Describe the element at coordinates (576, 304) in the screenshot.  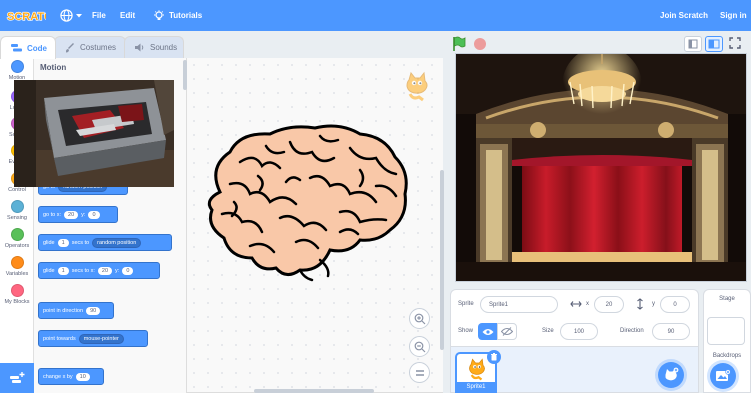
I see `horizontal-arrows-icon` at that location.